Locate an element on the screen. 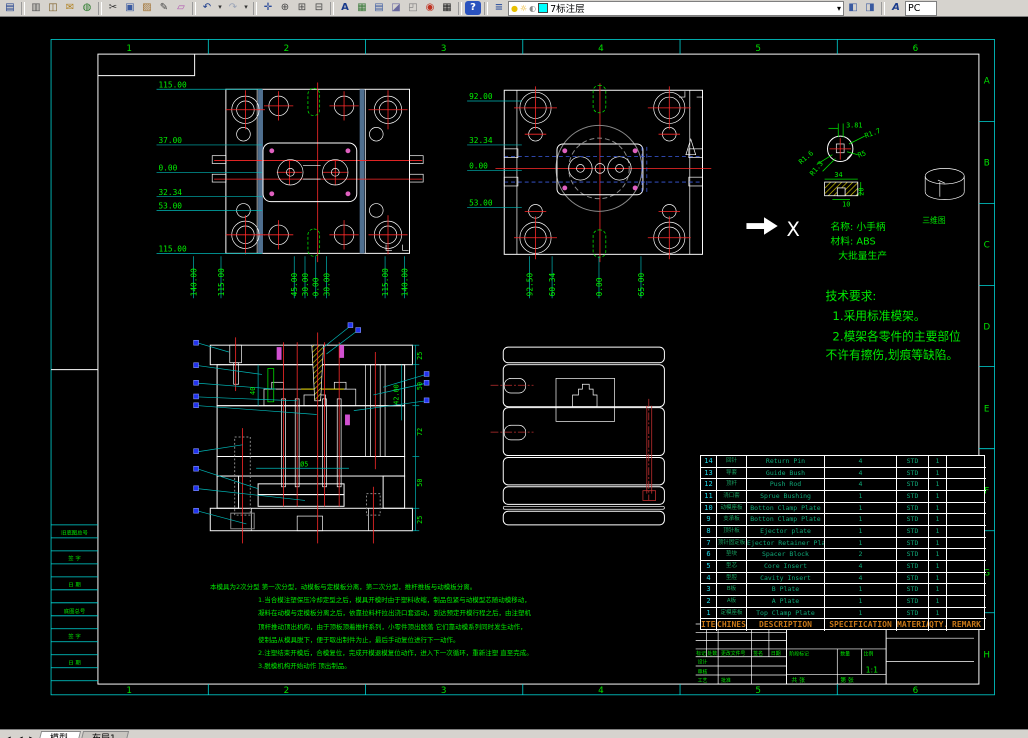 Image resolution: width=1028 pixels, height=738 pixels. svg-text: 日 期 is located at coordinates (74, 584).